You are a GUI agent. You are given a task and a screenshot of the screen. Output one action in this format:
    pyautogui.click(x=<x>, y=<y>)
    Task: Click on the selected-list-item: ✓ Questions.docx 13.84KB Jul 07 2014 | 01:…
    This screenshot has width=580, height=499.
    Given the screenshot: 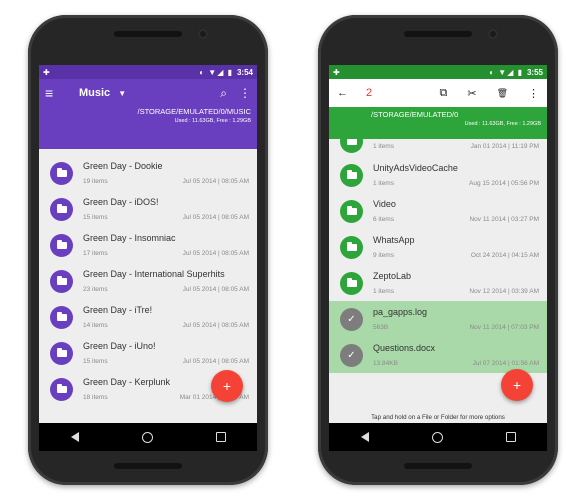 What is the action you would take?
    pyautogui.click(x=438, y=355)
    